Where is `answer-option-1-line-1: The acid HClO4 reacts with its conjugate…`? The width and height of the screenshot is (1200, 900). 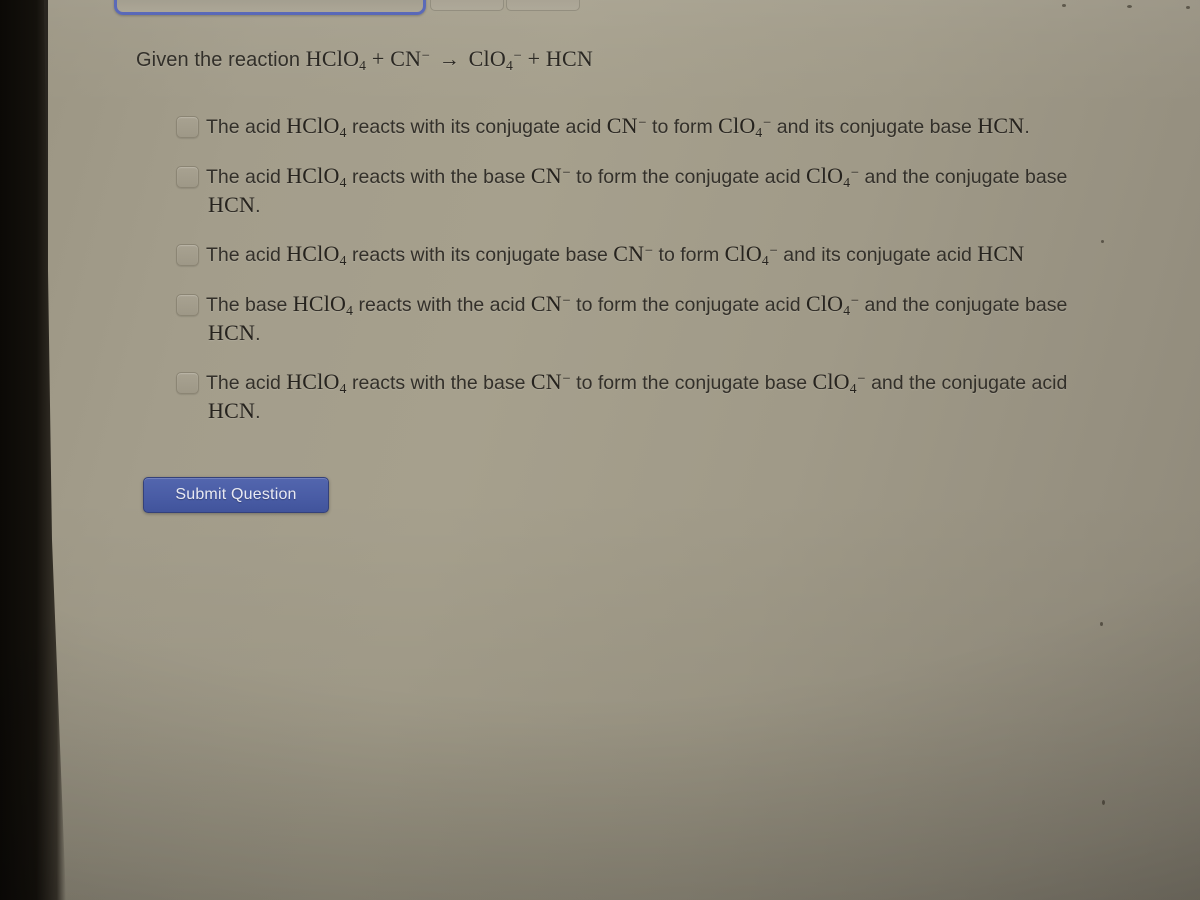 answer-option-1-line-1: The acid HClO4 reacts with its conjugate… is located at coordinates (686, 126).